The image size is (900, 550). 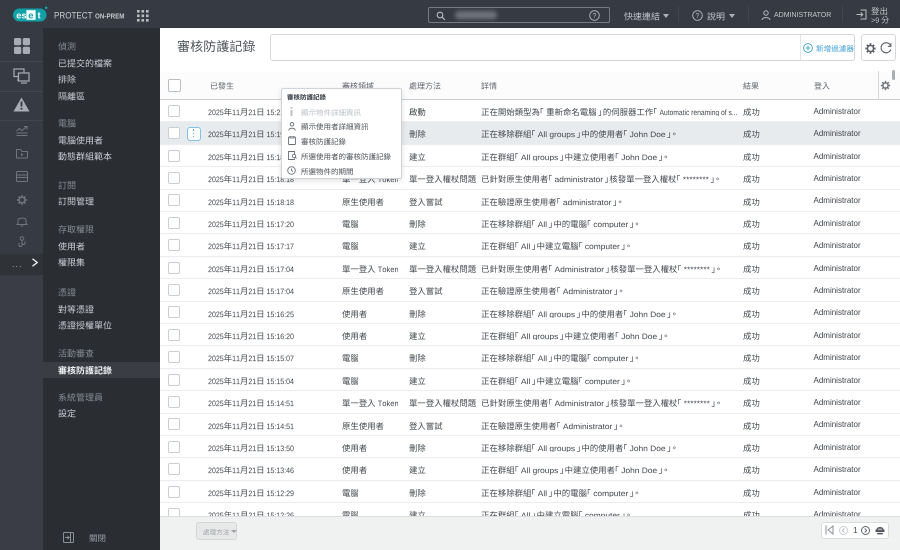 I want to click on svg-text: es, so click(x=21, y=15).